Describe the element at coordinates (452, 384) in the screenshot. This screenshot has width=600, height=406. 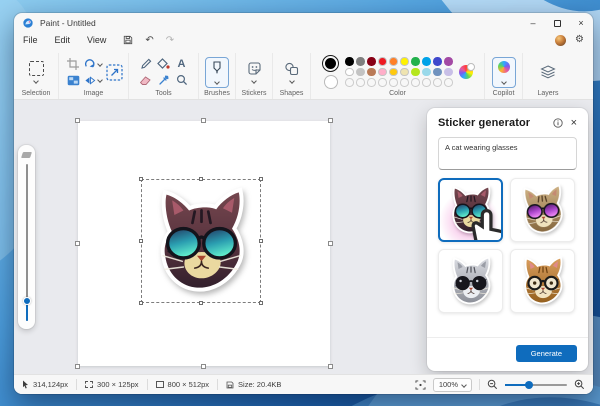
I see `zoom-level-dropdown: 100%` at that location.